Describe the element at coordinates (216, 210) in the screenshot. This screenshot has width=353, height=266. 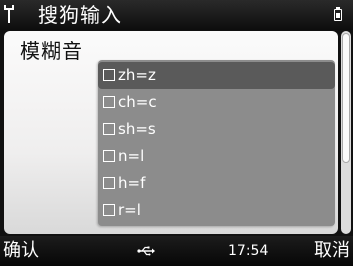
I see `option-r-l: r=l` at that location.